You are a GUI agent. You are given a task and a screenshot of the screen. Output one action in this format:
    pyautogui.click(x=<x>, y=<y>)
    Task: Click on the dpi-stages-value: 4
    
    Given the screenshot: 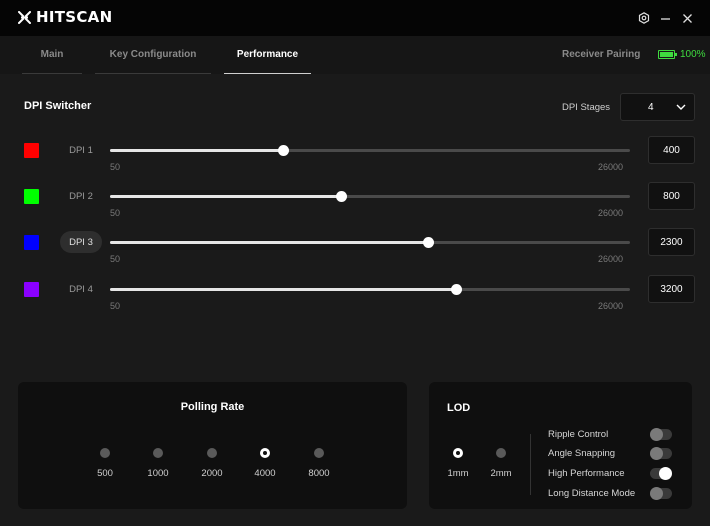 What is the action you would take?
    pyautogui.click(x=651, y=107)
    